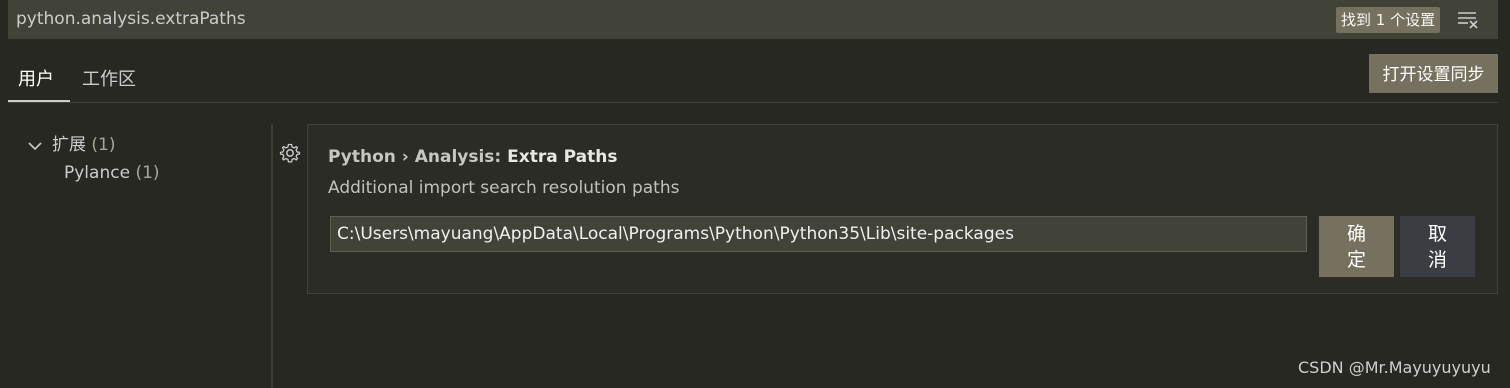 This screenshot has width=1510, height=388. I want to click on turn-on-settings-sync-button: 打开设置同步, so click(1433, 73).